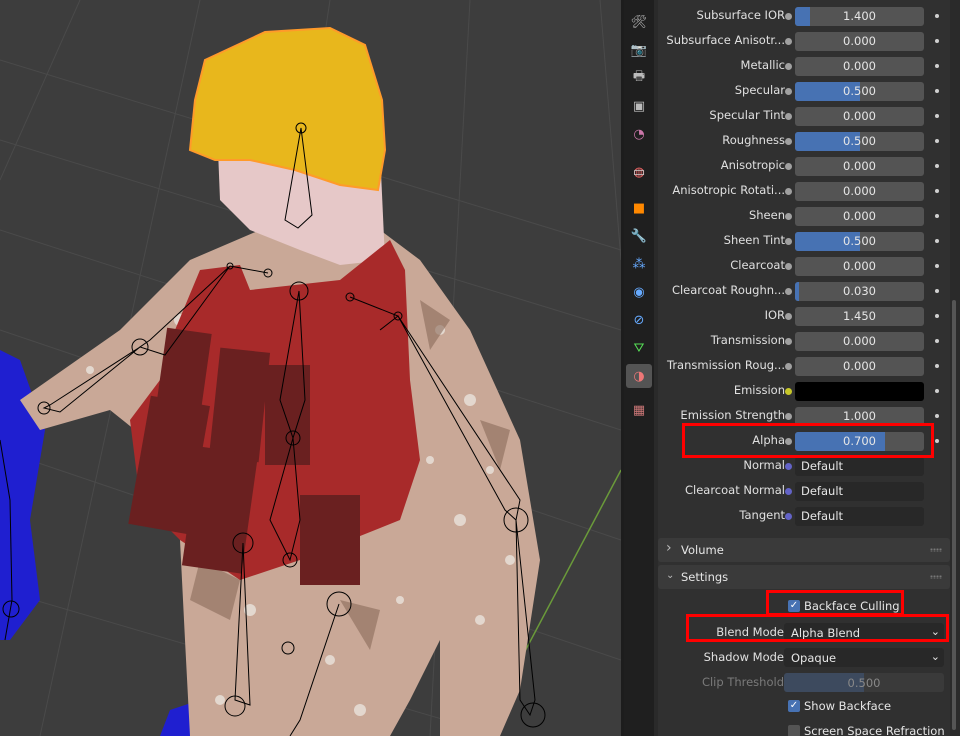  I want to click on property-row-specular: Specular 0.500, so click(804, 91).